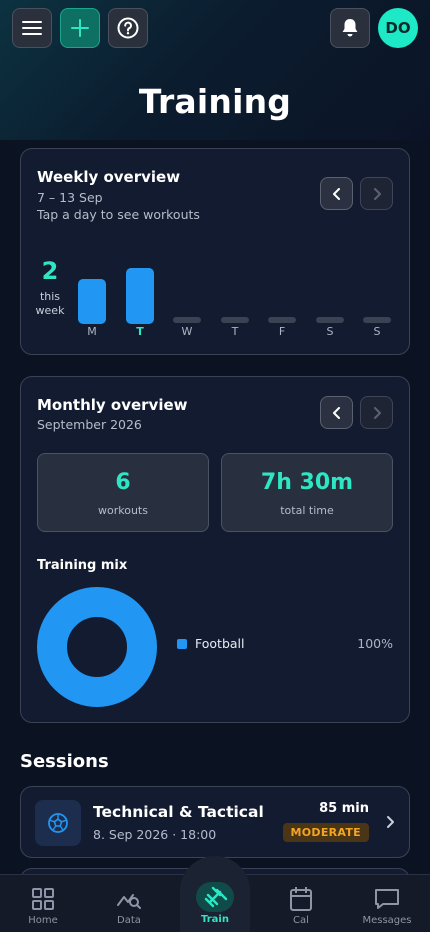 Image resolution: width=430 pixels, height=932 pixels. I want to click on chart-search-icon, so click(129, 901).